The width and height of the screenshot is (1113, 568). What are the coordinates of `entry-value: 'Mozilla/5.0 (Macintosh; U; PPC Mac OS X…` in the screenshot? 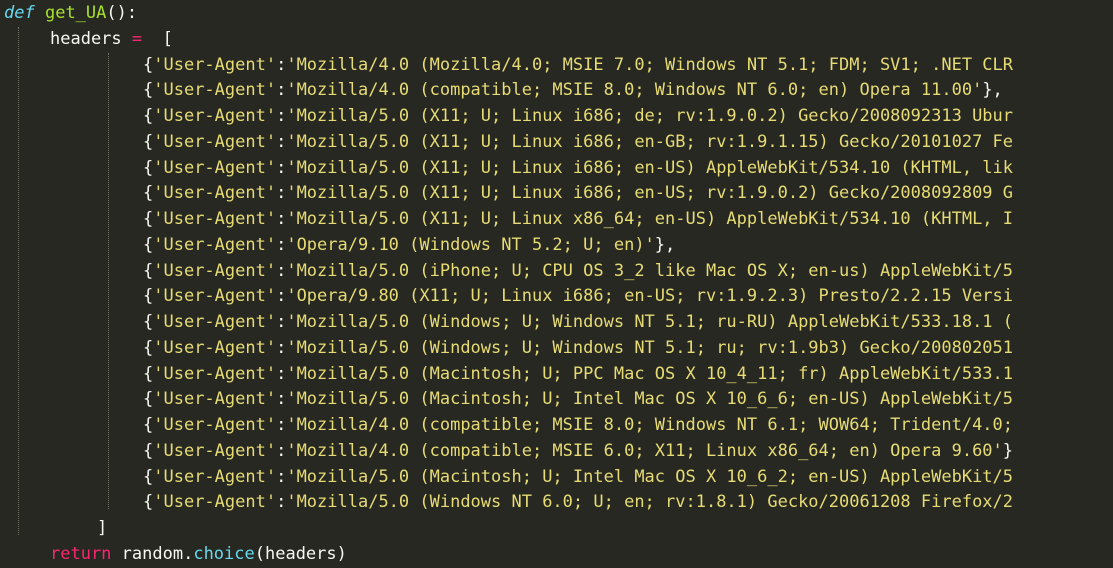 It's located at (650, 373).